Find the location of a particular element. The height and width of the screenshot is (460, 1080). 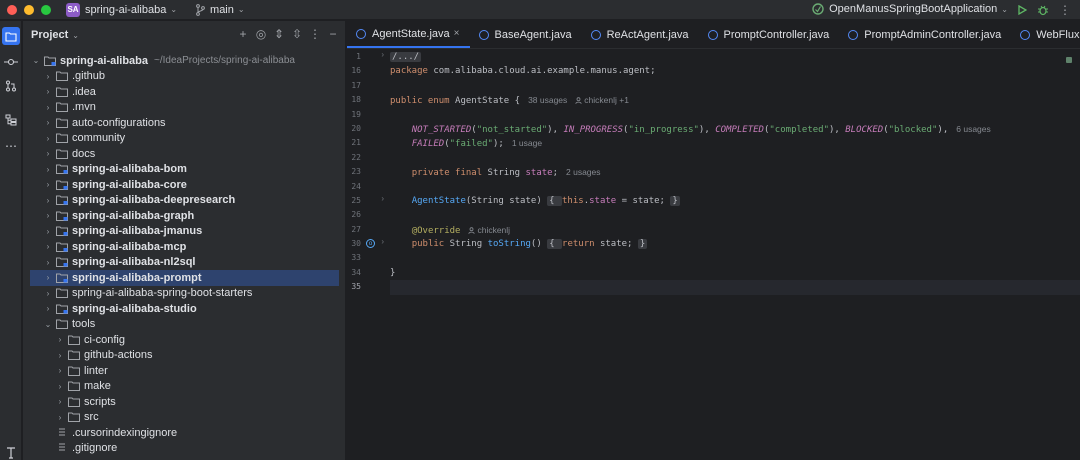

hide-panel-icon: − is located at coordinates (333, 34).